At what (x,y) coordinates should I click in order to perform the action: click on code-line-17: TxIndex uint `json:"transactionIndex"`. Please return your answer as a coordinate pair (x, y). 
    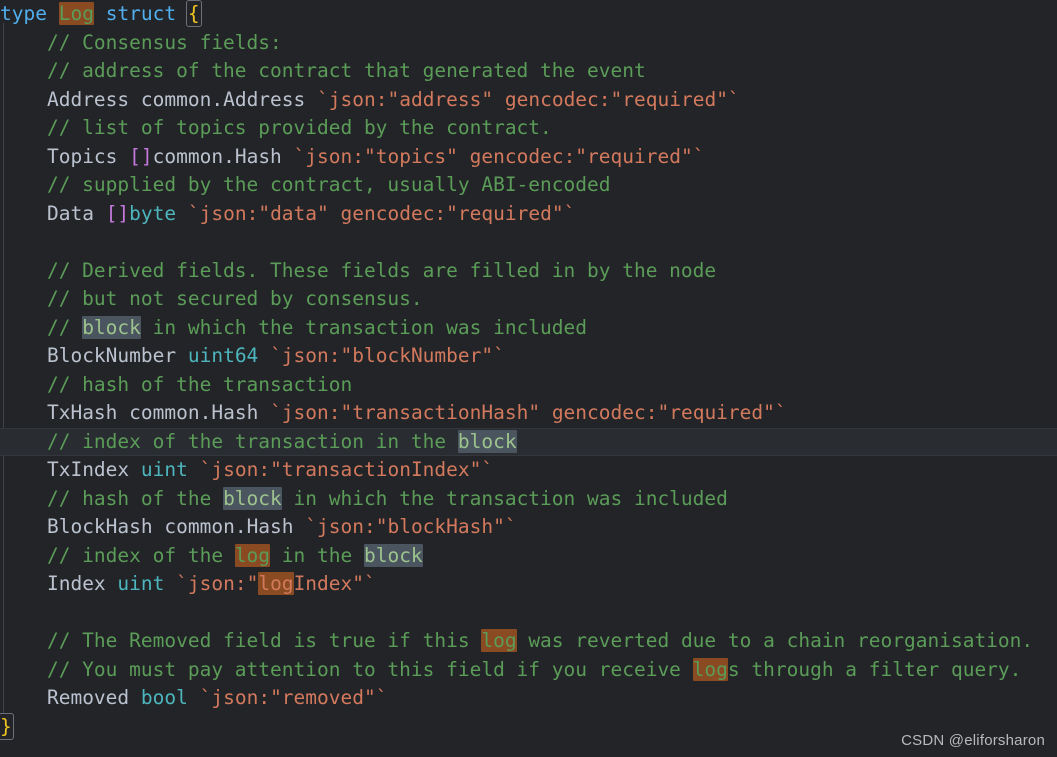
    Looking at the image, I should click on (528, 470).